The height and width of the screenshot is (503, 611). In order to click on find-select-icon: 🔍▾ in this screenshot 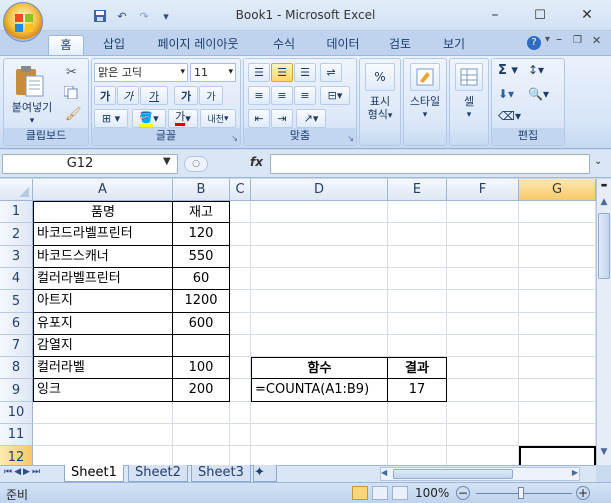, I will do `click(538, 94)`.